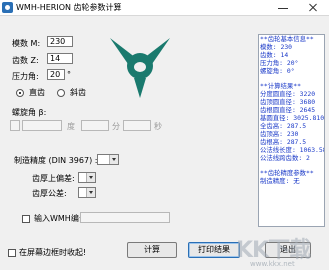 The height and width of the screenshot is (270, 329). Describe the element at coordinates (60, 41) in the screenshot. I see `module-input: 230` at that location.